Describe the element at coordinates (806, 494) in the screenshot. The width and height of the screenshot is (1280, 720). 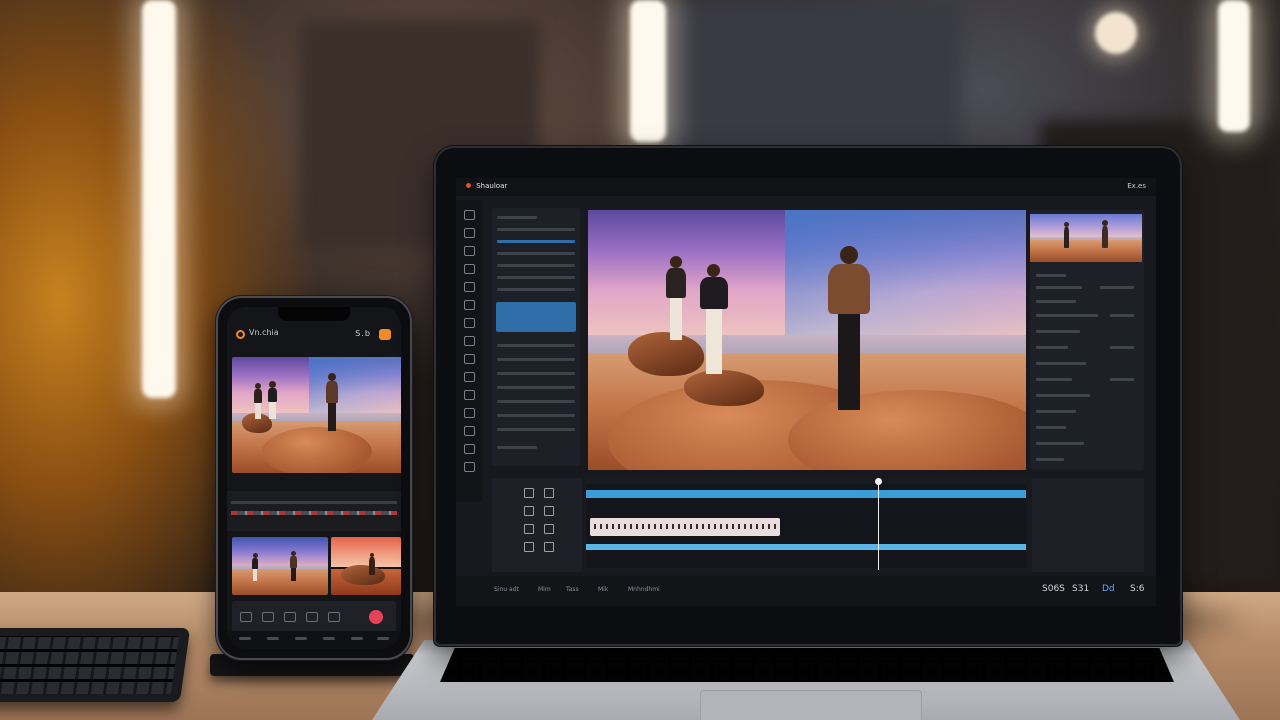
I see `video-clip-track` at that location.